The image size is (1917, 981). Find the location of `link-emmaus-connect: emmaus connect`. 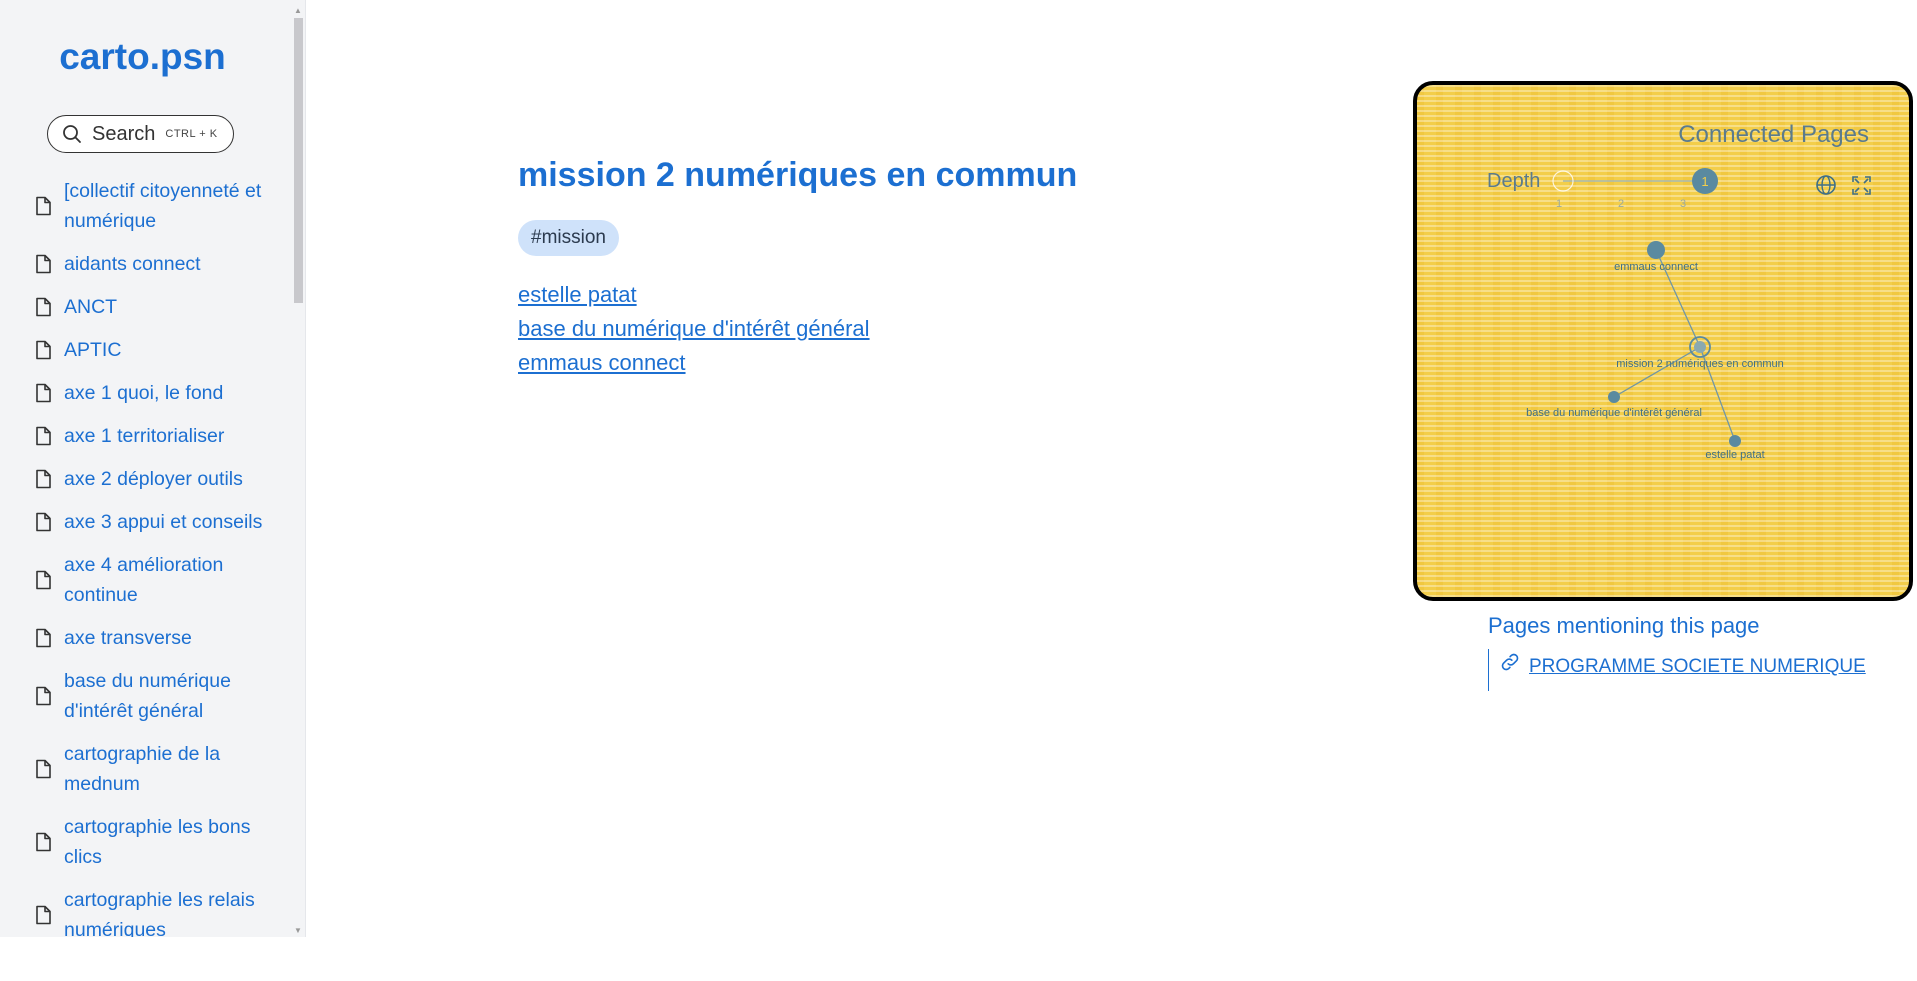

link-emmaus-connect: emmaus connect is located at coordinates (694, 363).